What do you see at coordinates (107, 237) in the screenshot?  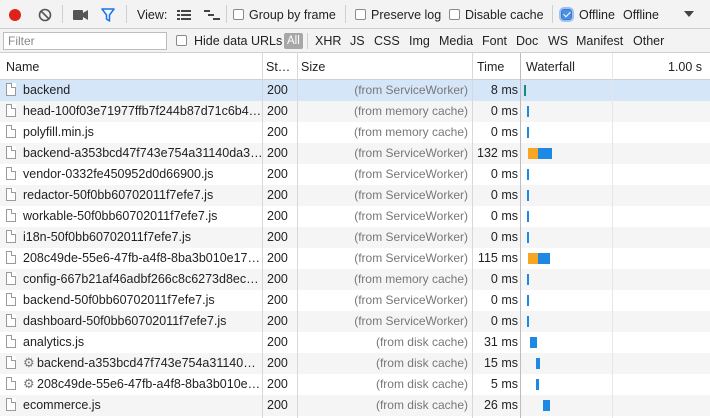 I see `request-name: i18n-50f0bb60702011f7efe7.js` at bounding box center [107, 237].